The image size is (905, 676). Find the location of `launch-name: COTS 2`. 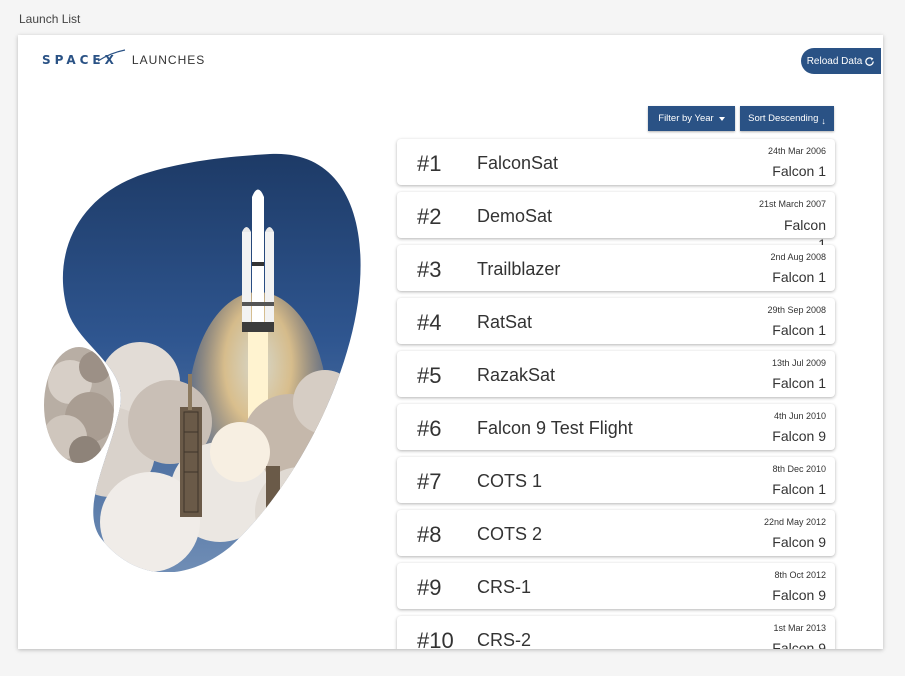

launch-name: COTS 2 is located at coordinates (510, 534).